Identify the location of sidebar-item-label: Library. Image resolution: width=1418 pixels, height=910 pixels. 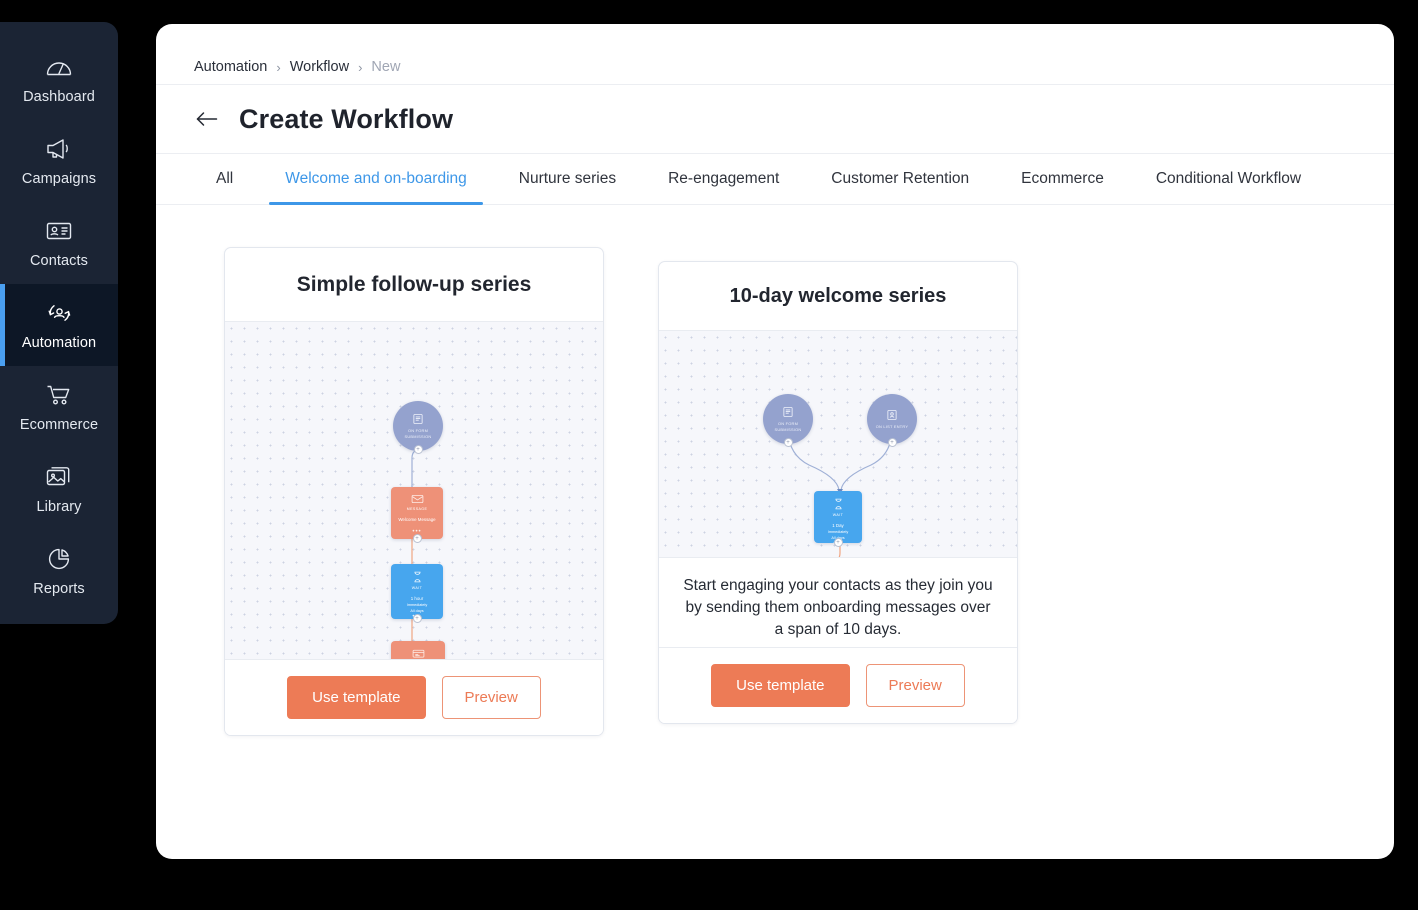
(59, 506).